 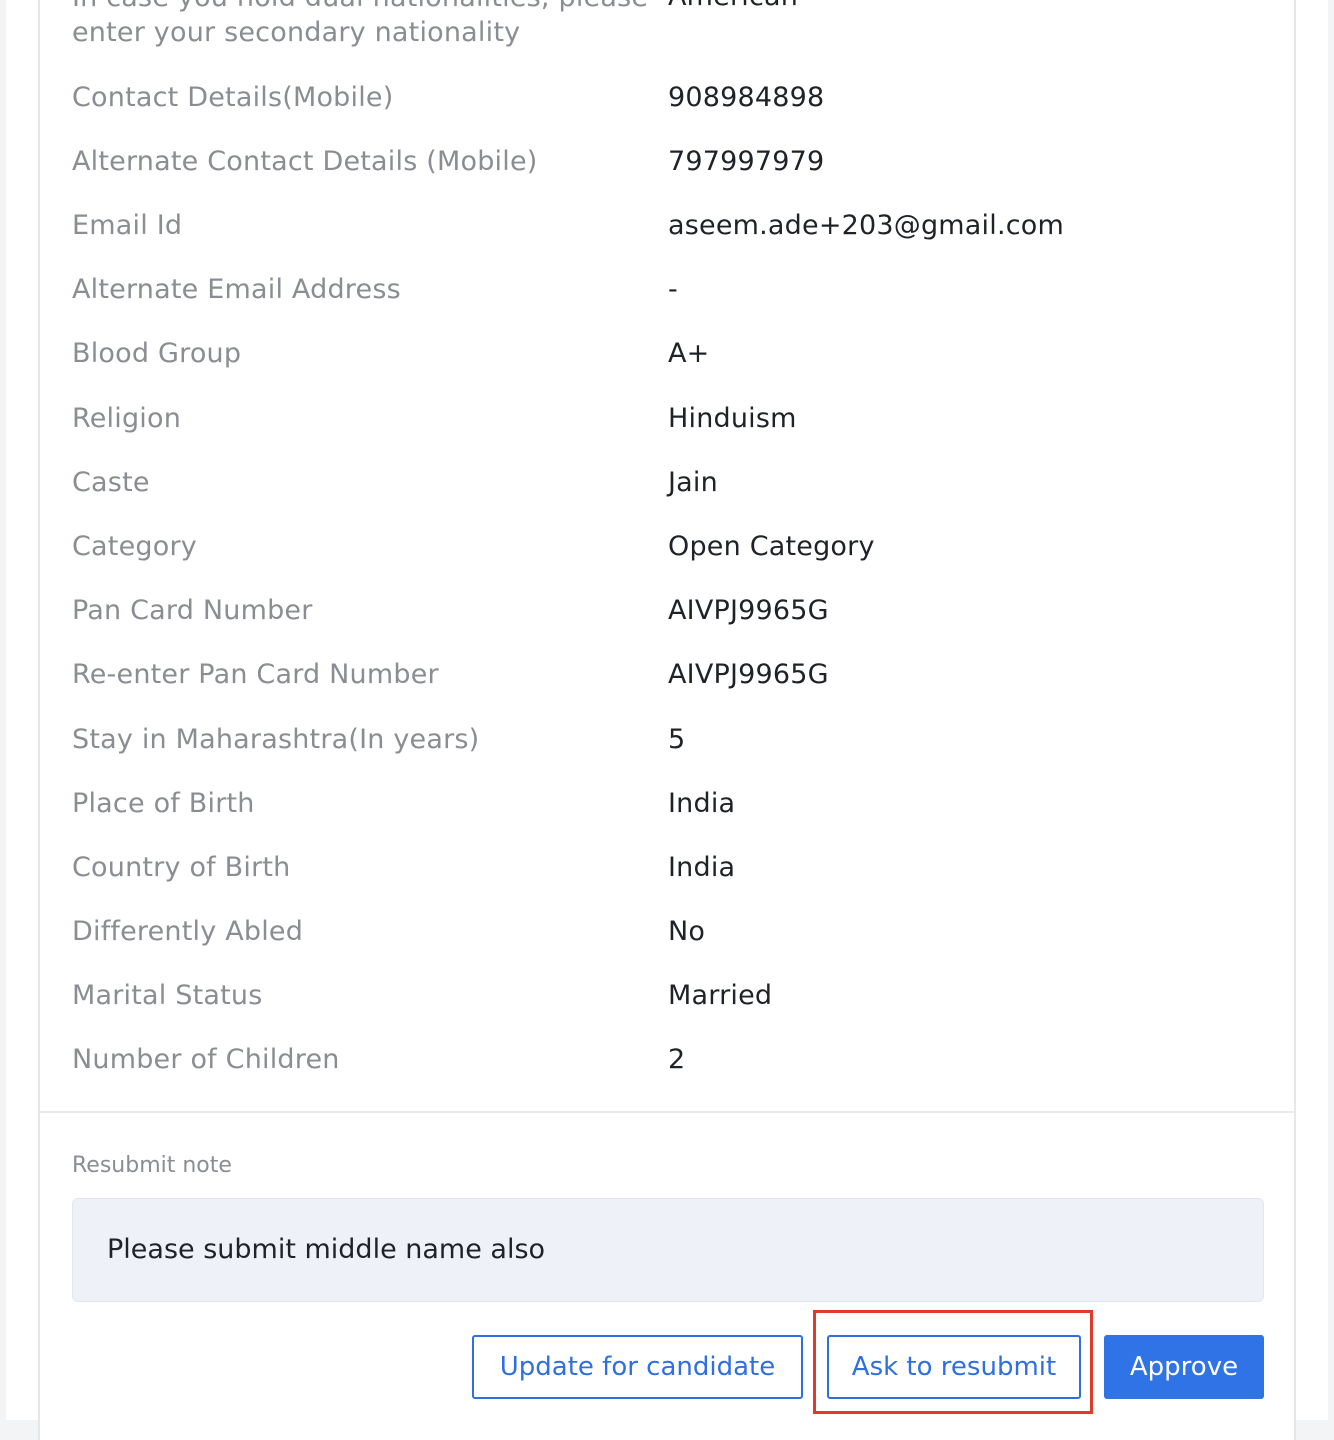 What do you see at coordinates (157, 353) in the screenshot?
I see `detail-label: Blood Group` at bounding box center [157, 353].